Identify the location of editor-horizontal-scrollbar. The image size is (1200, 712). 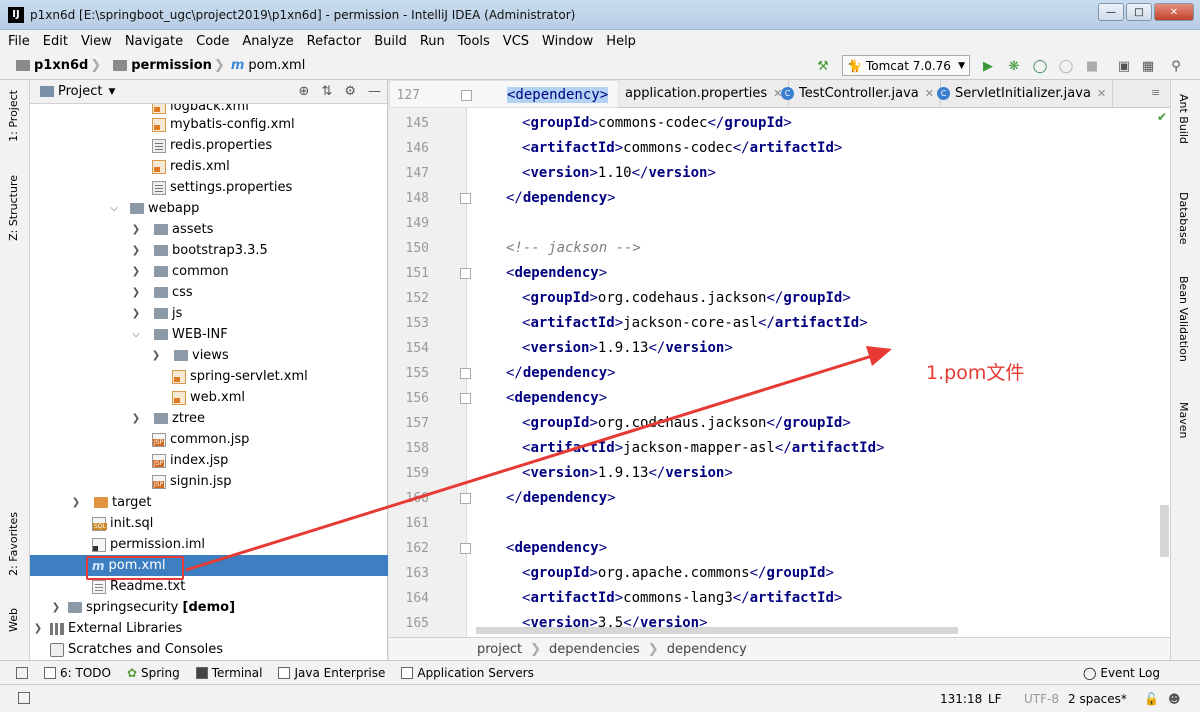
(717, 630).